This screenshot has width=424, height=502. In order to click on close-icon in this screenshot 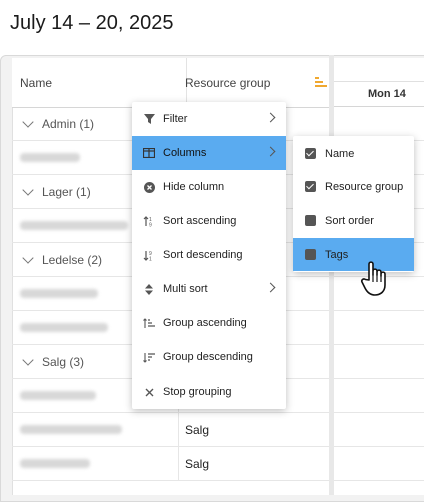, I will do `click(149, 392)`.